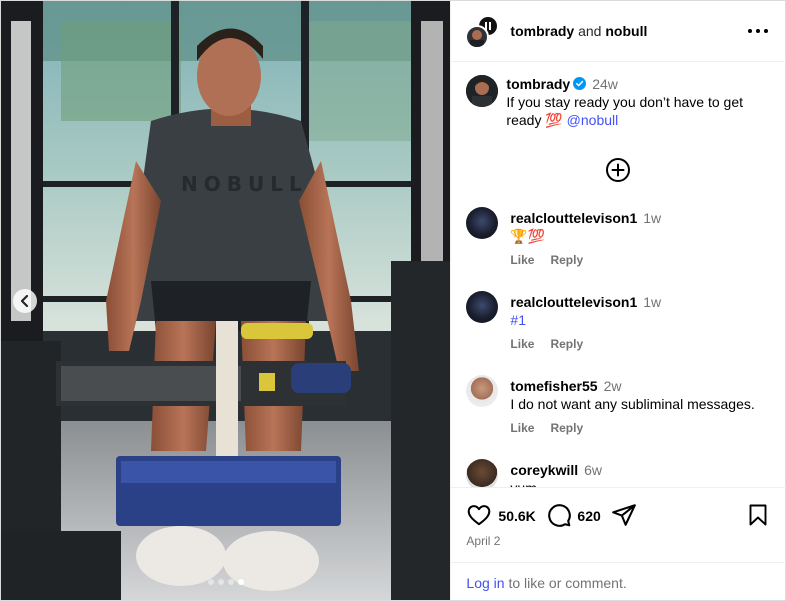 Image resolution: width=786 pixels, height=601 pixels. Describe the element at coordinates (477, 37) in the screenshot. I see `tombrady-avatar` at that location.